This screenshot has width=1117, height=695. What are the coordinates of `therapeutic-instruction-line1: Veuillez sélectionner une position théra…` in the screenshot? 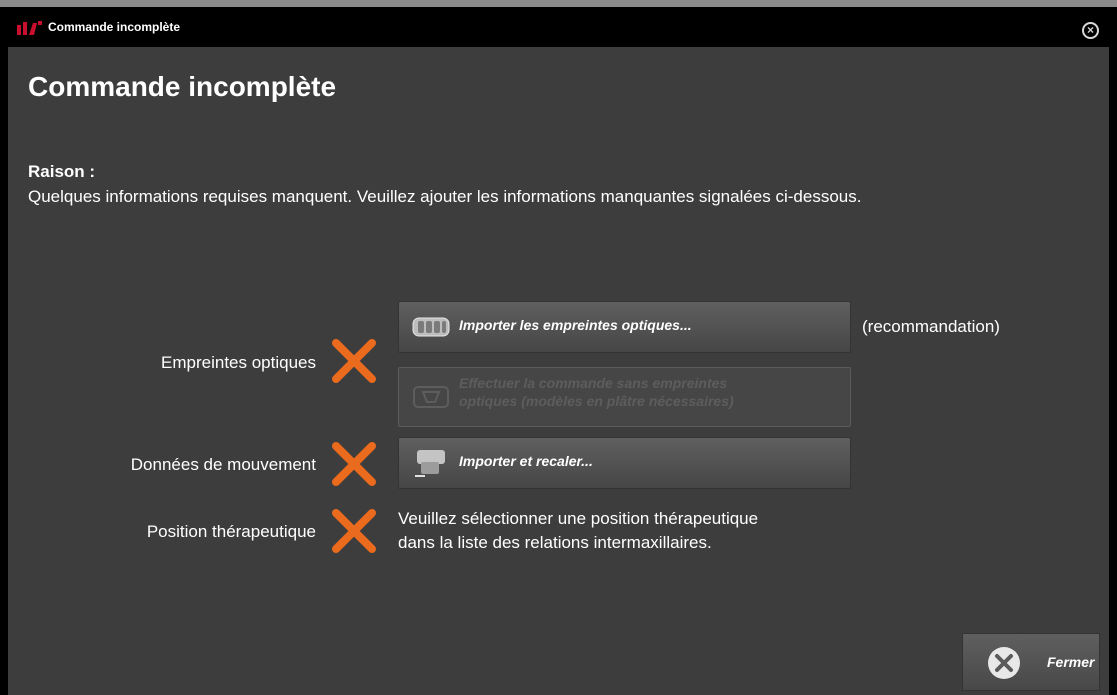 It's located at (578, 518).